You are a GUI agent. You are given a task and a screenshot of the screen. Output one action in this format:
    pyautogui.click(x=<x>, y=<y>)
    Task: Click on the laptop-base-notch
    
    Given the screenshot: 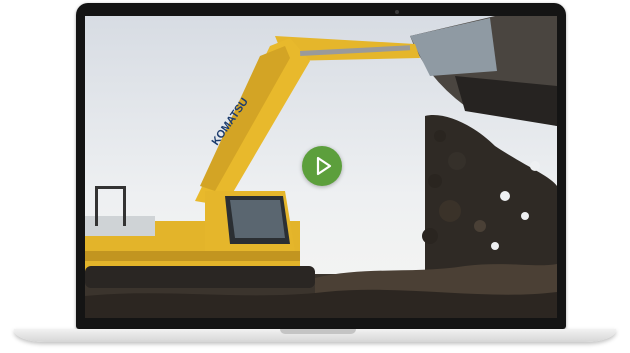 What is the action you would take?
    pyautogui.click(x=318, y=331)
    